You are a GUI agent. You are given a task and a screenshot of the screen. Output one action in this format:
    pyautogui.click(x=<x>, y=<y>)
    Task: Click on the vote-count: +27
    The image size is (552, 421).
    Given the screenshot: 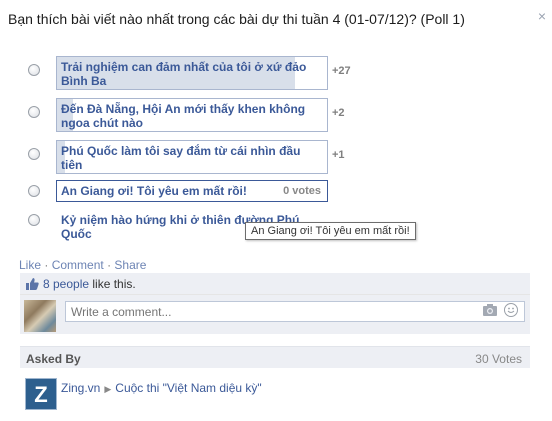 What is the action you would take?
    pyautogui.click(x=341, y=71)
    